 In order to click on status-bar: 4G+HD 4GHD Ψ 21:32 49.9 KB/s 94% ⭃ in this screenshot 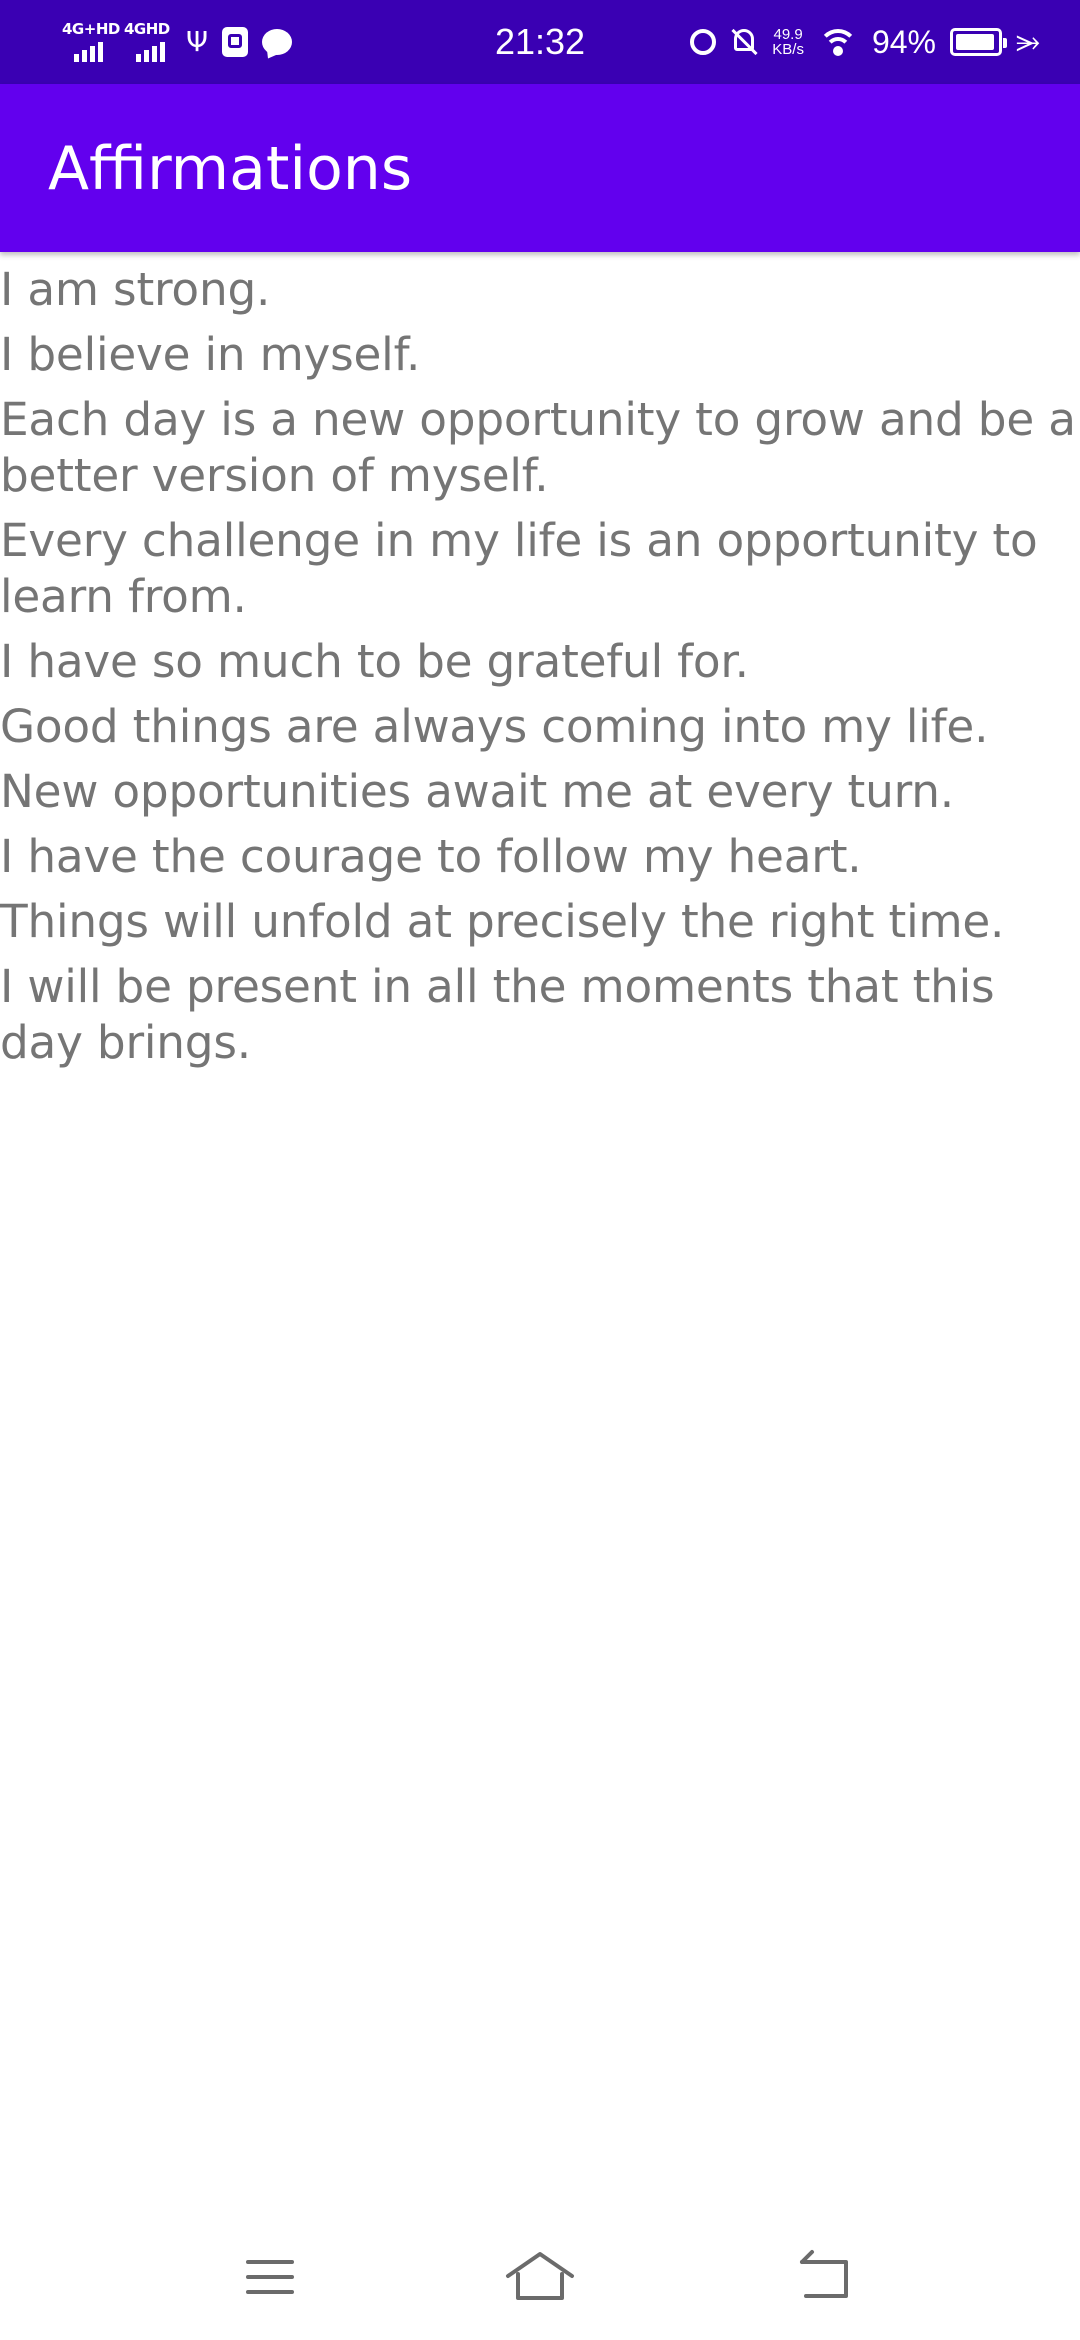, I will do `click(540, 42)`.